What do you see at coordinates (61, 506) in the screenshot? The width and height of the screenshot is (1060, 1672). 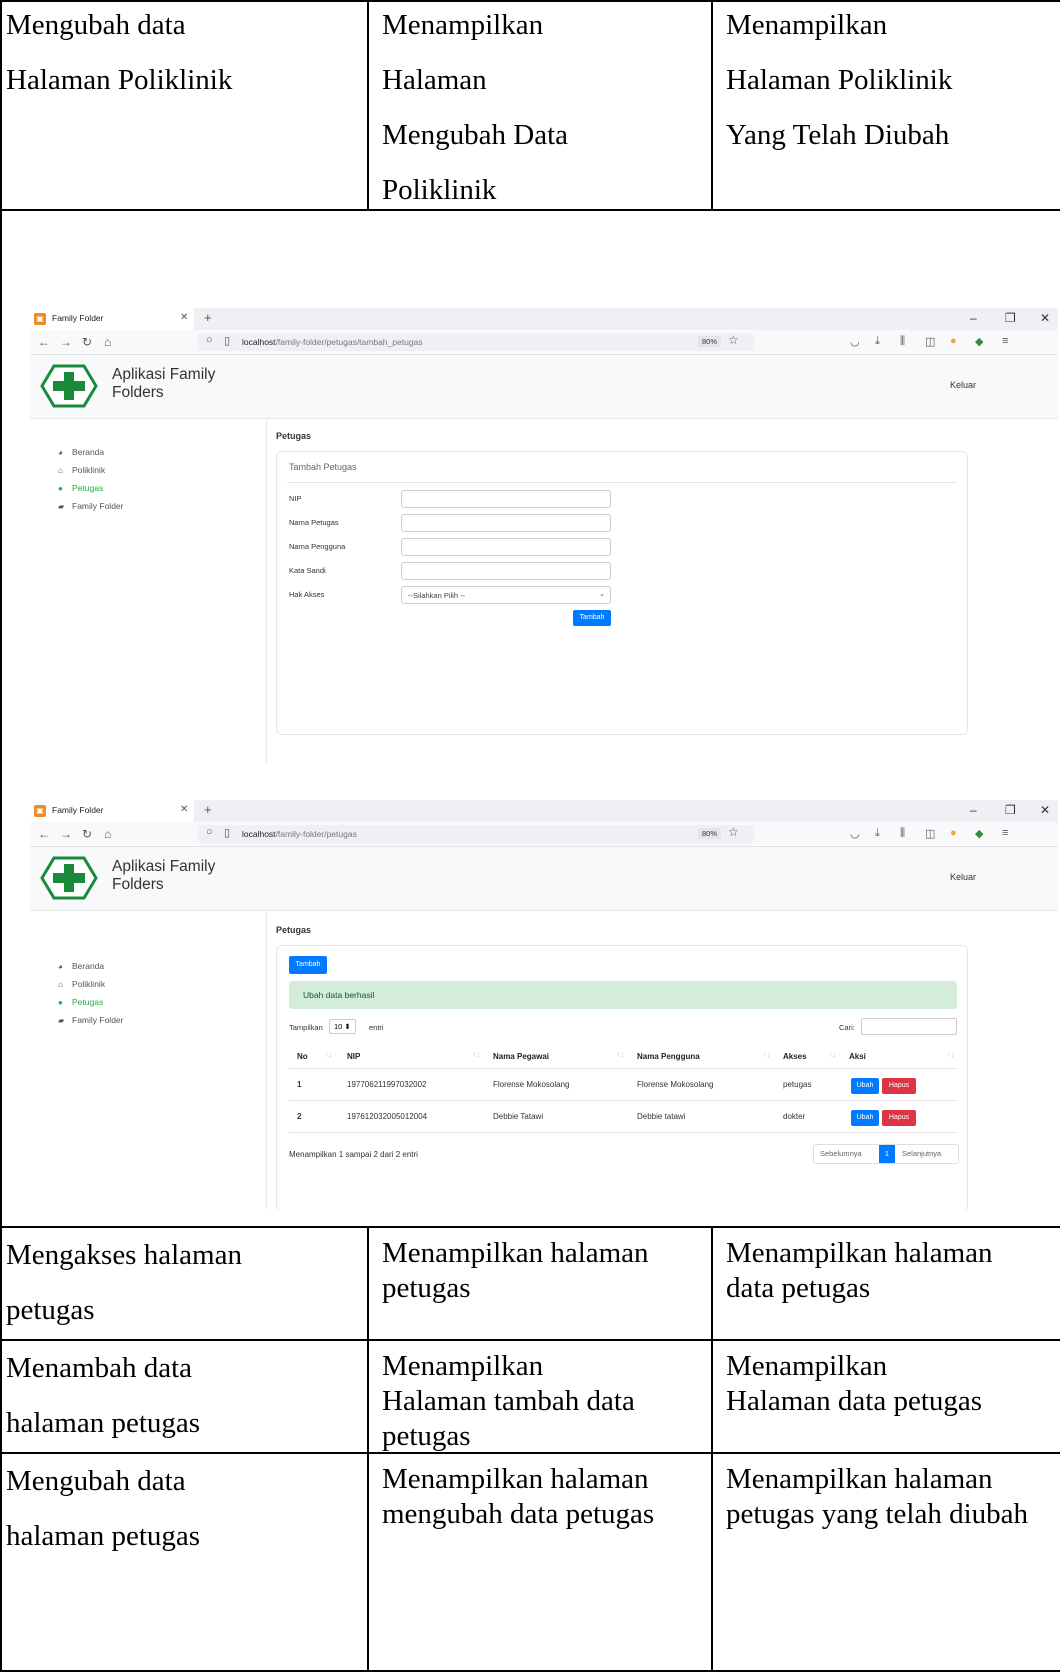 I see `folder-icon: ▰` at bounding box center [61, 506].